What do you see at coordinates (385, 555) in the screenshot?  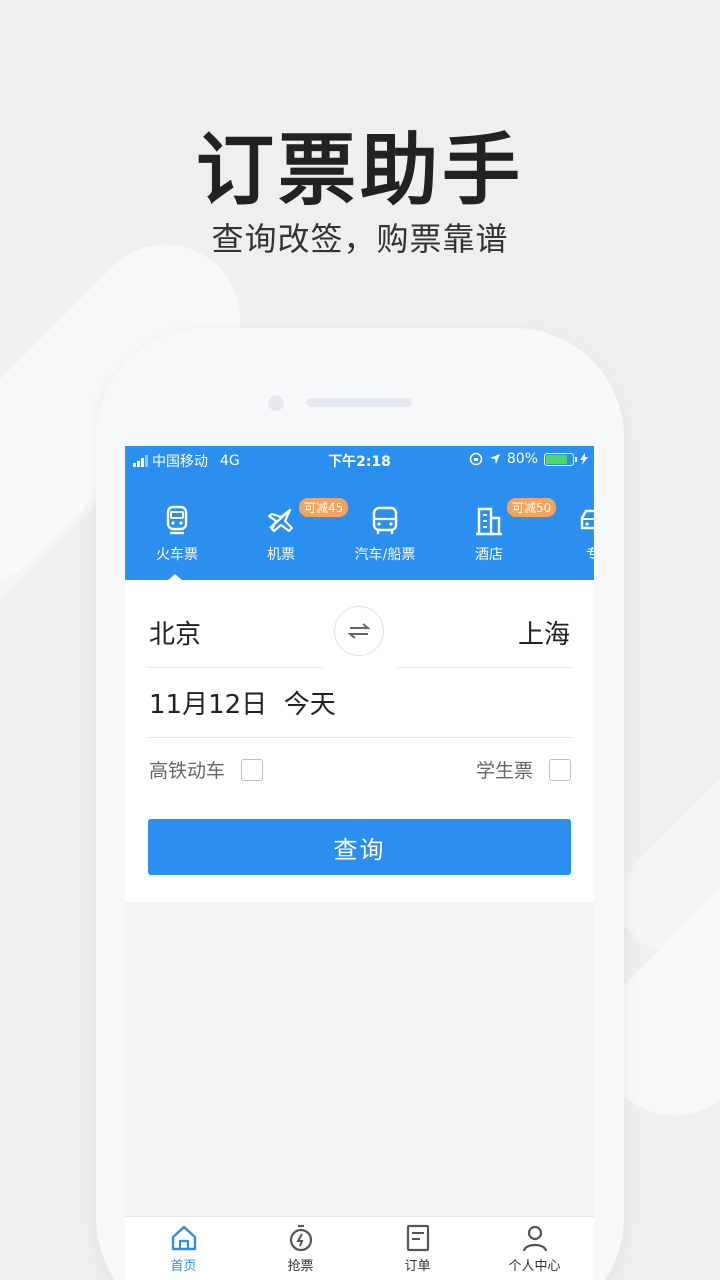 I see `tab-label: 汽车/船票` at bounding box center [385, 555].